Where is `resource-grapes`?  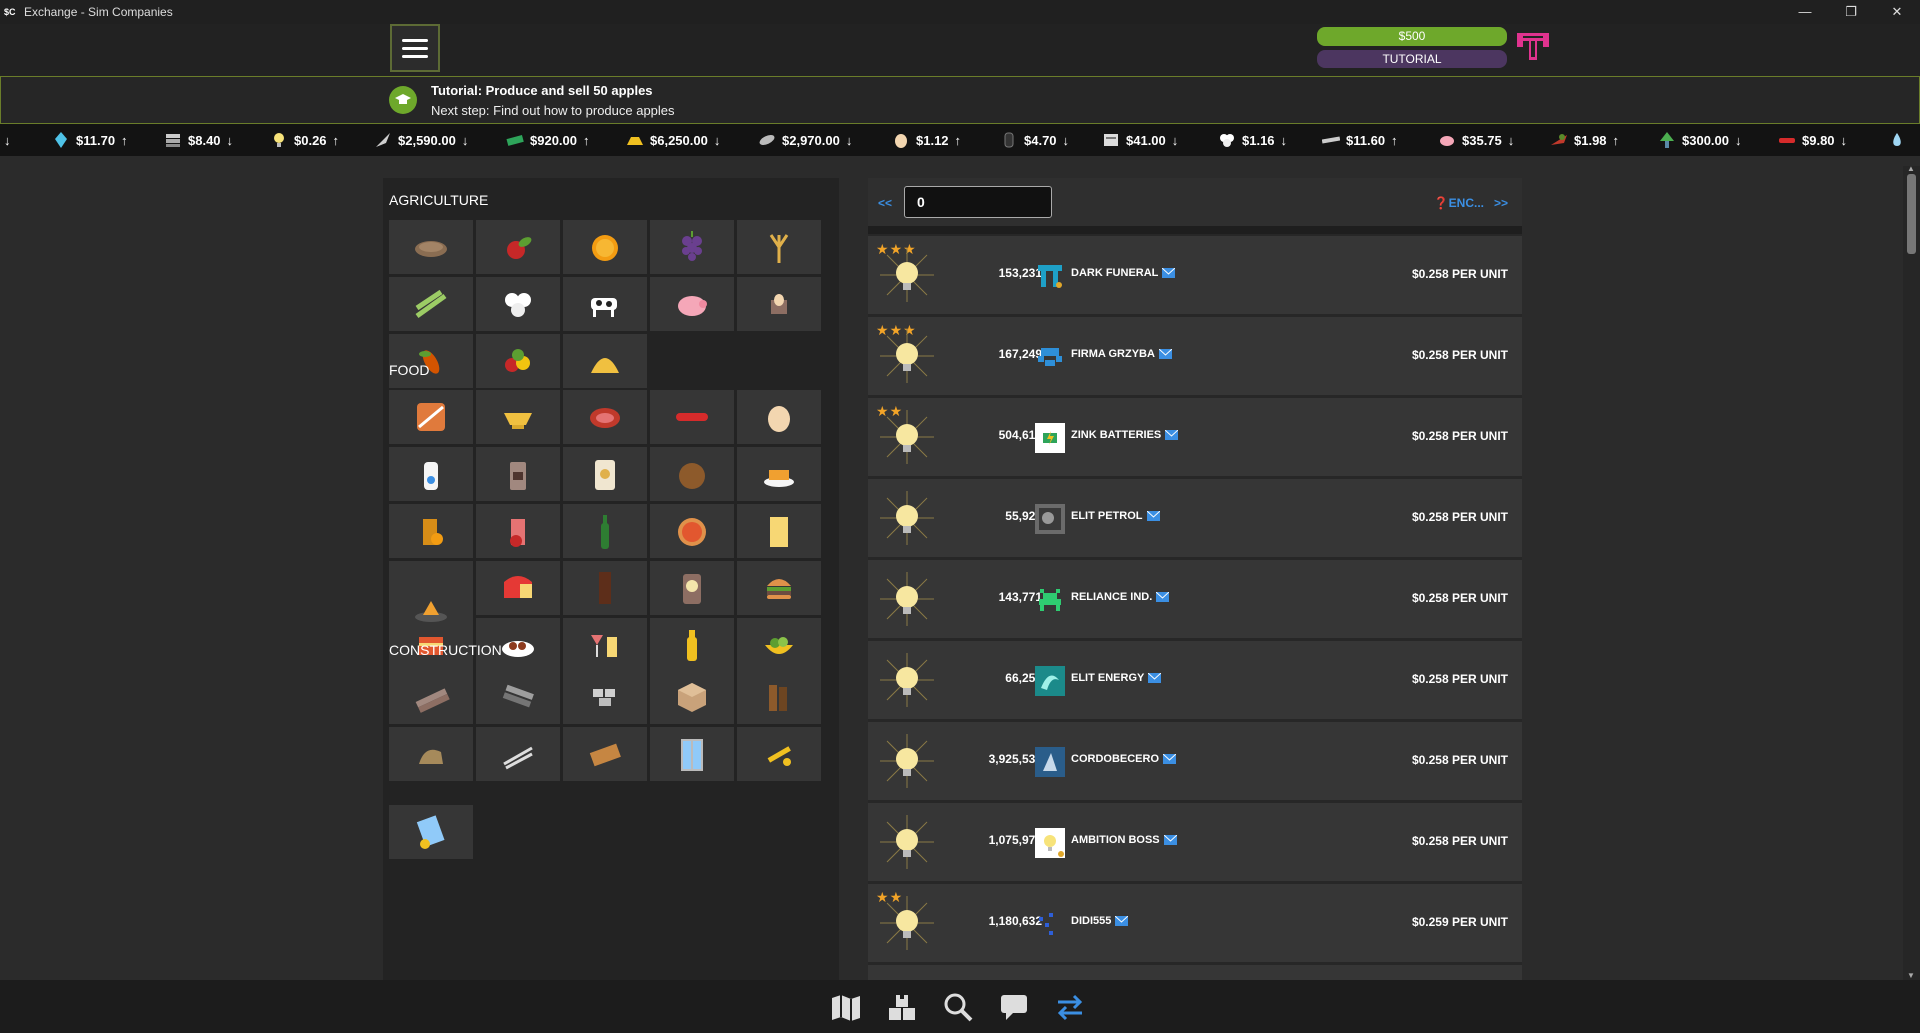 resource-grapes is located at coordinates (692, 247).